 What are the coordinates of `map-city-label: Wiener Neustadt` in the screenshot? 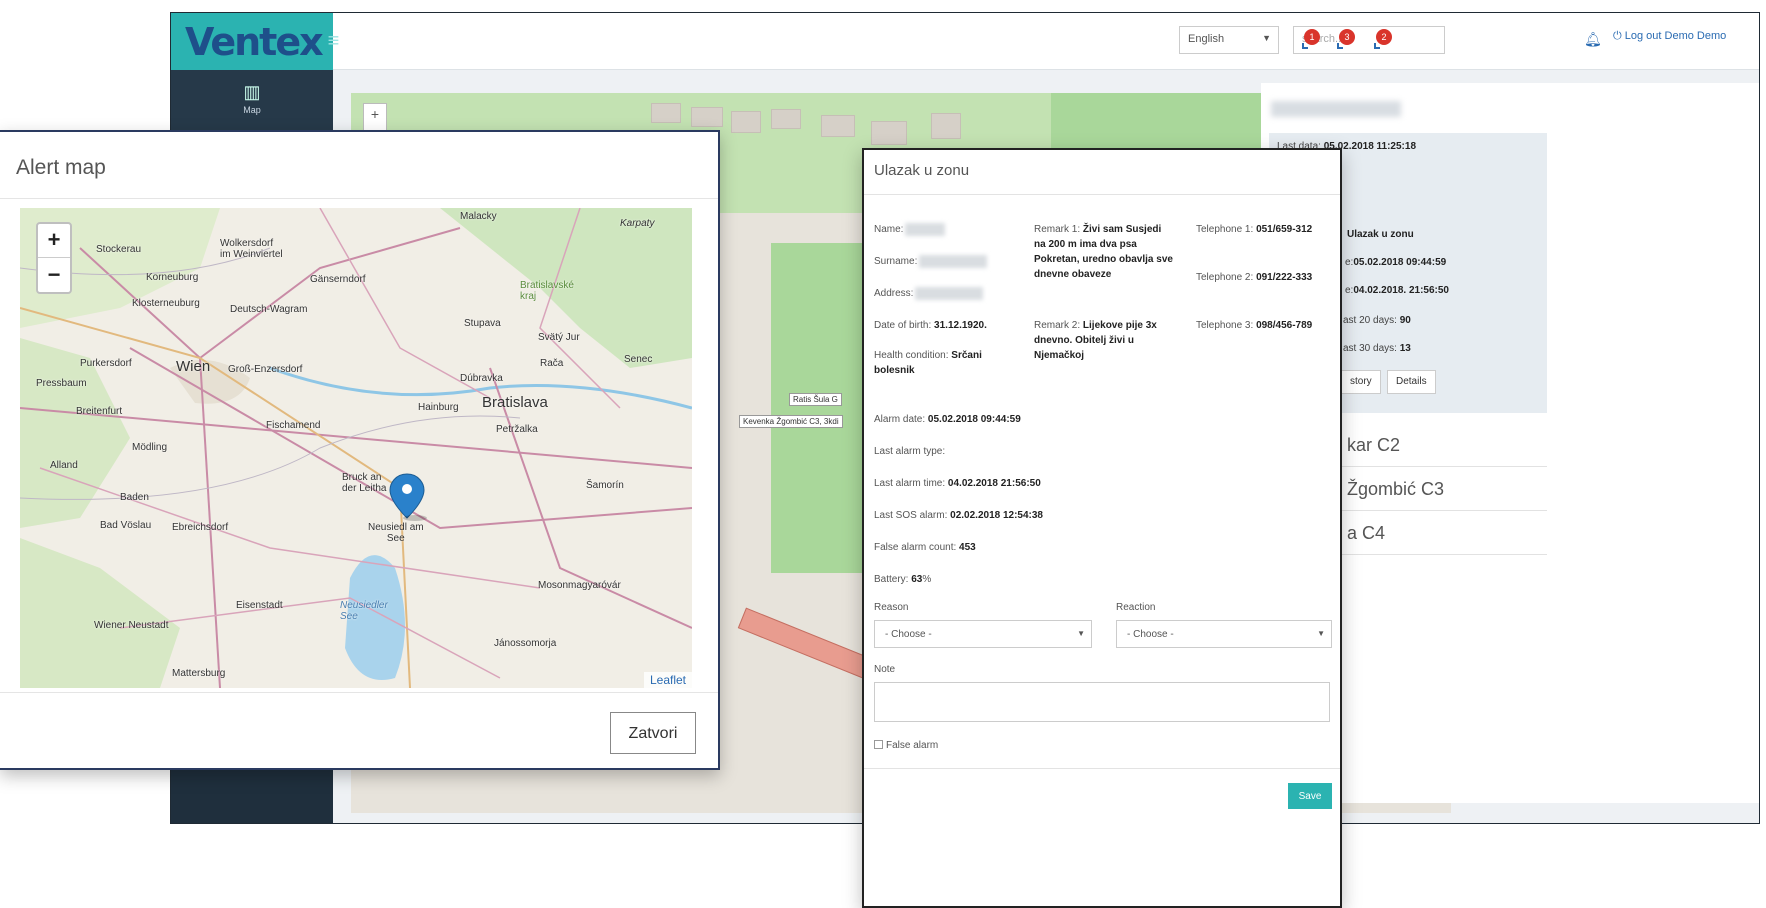 It's located at (131, 625).